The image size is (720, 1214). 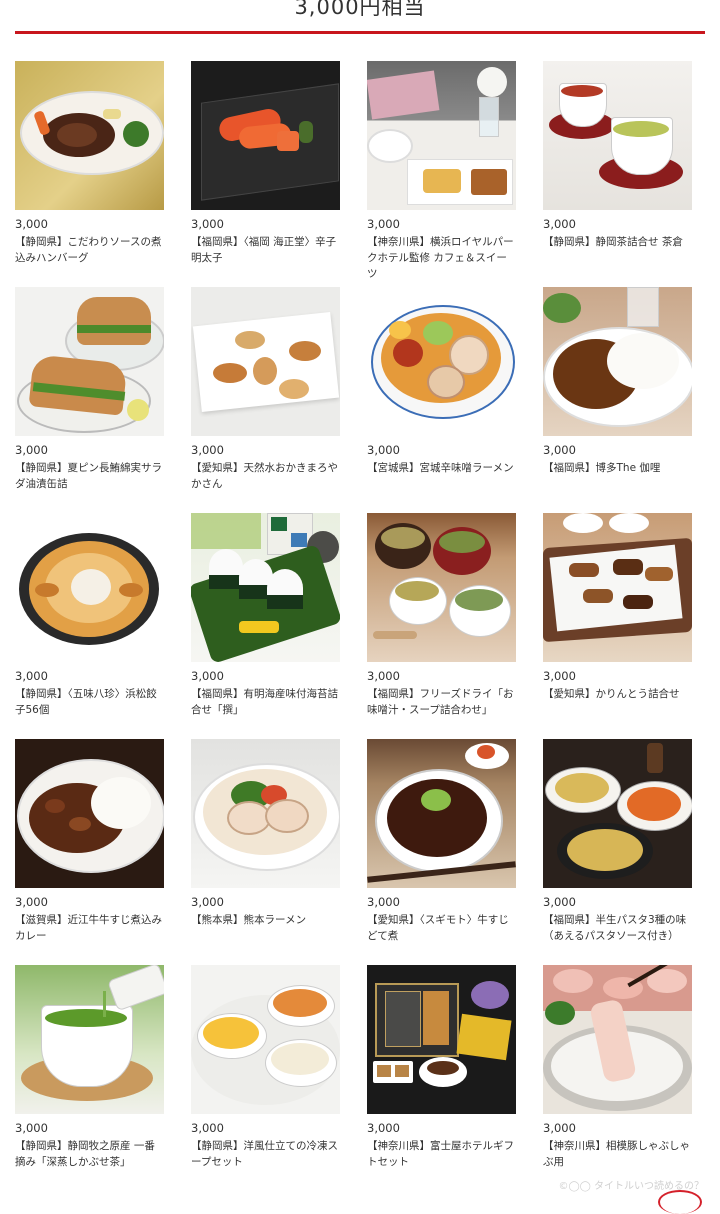 What do you see at coordinates (617, 587) in the screenshot?
I see `product-image-karinto` at bounding box center [617, 587].